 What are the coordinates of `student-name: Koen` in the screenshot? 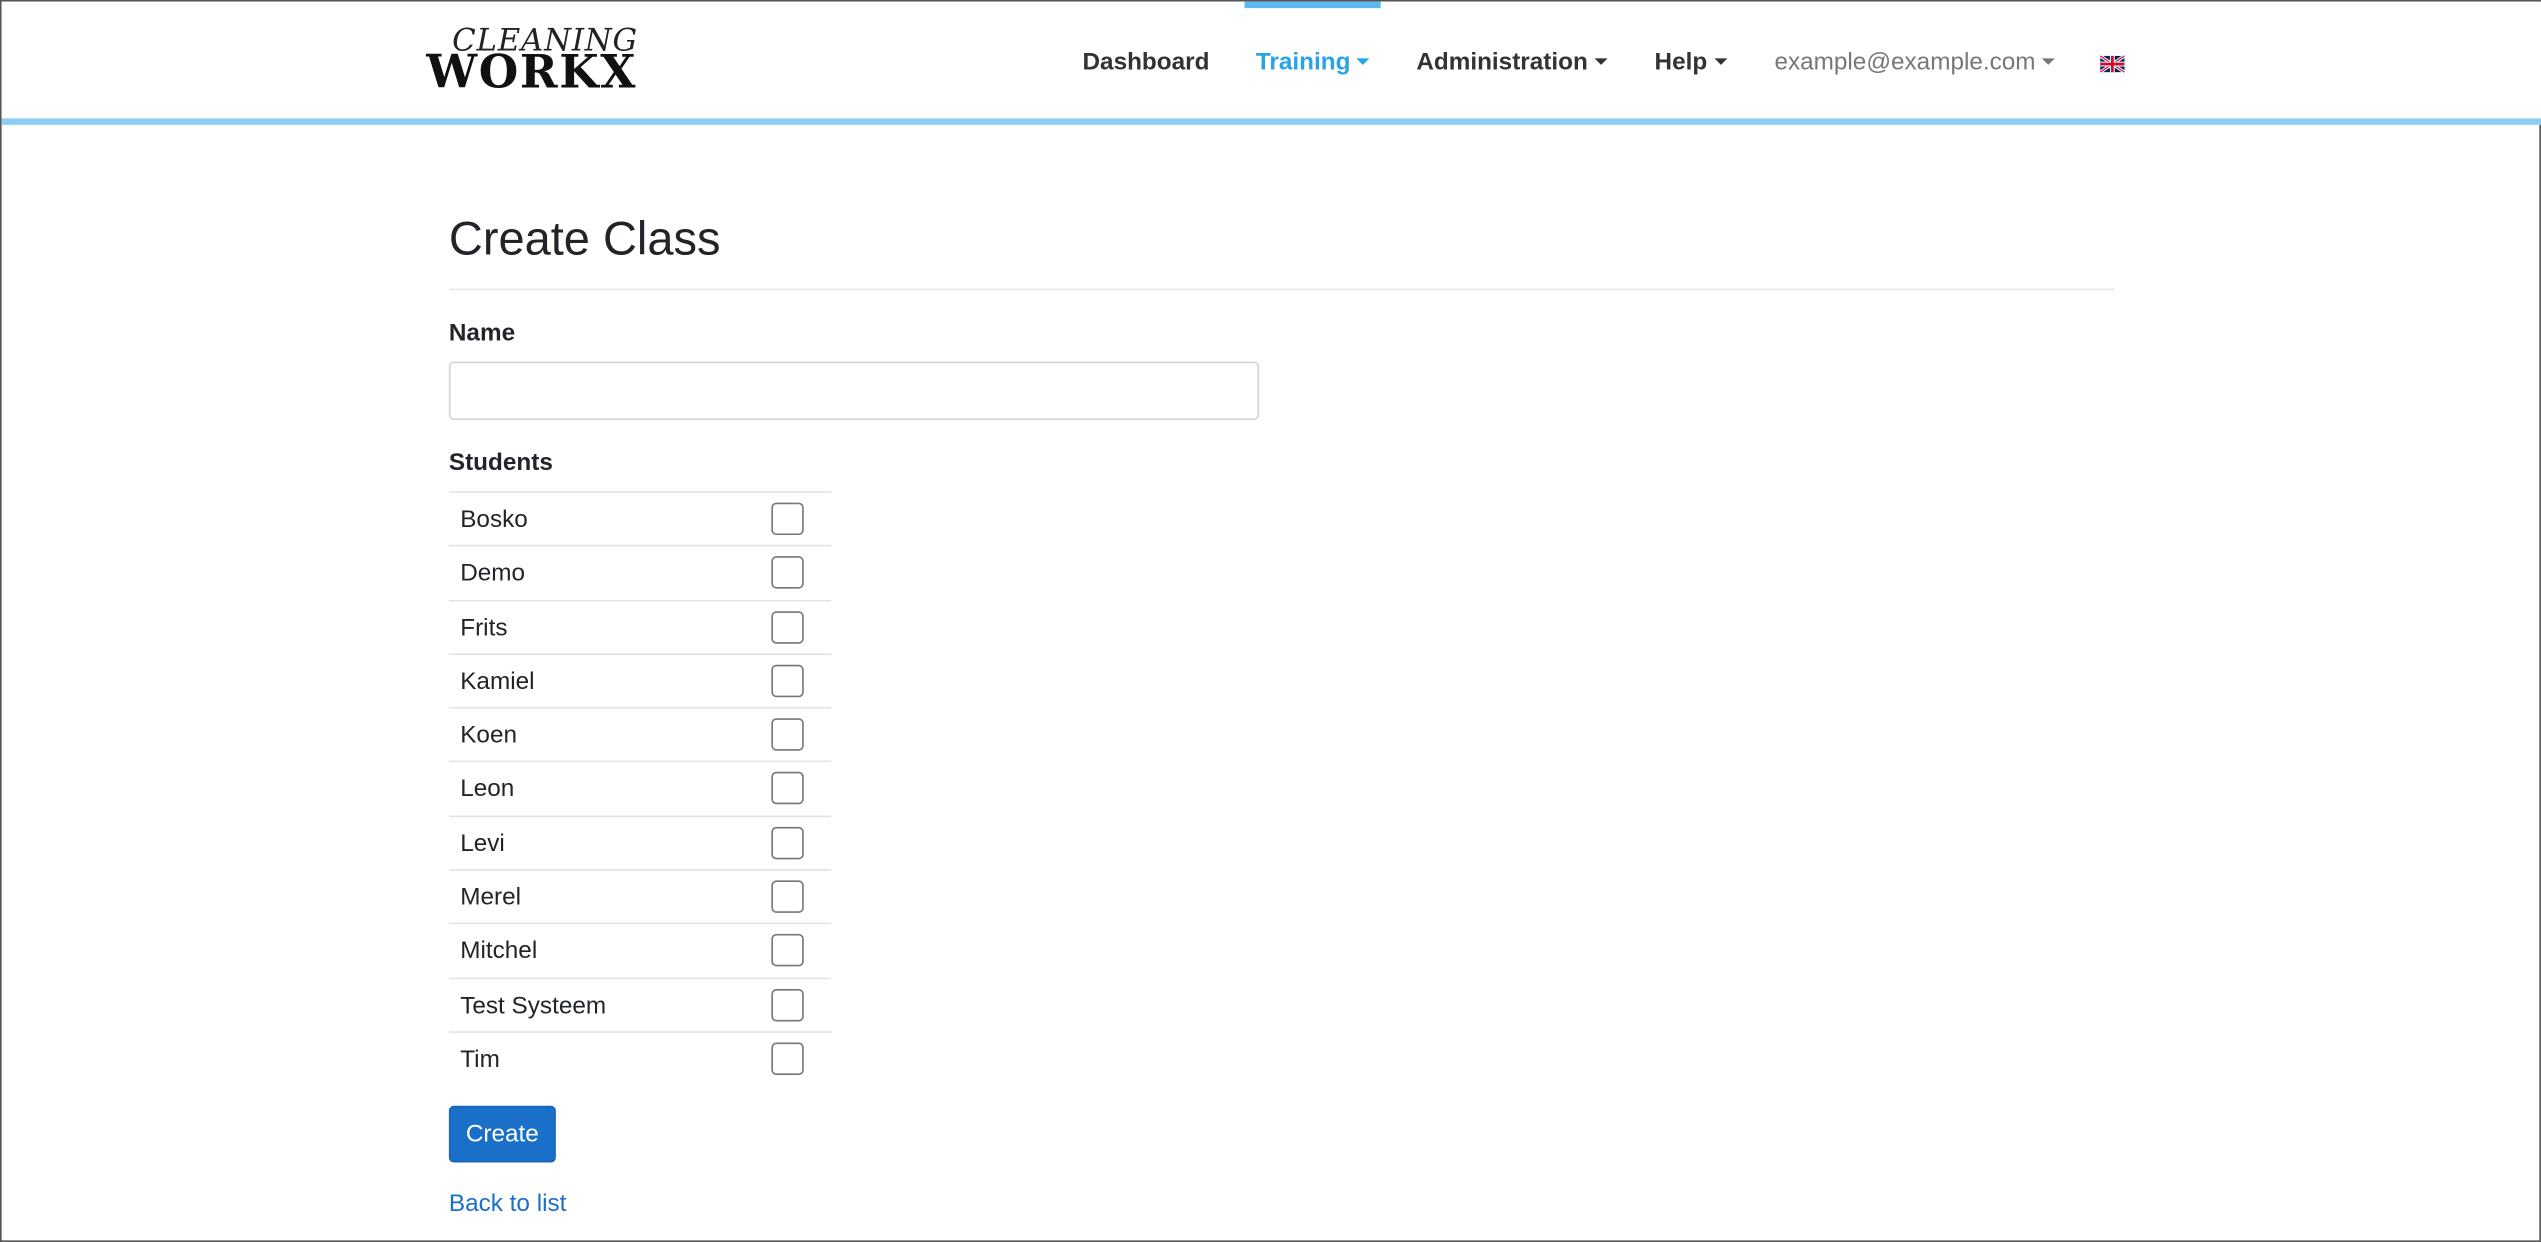 It's located at (489, 735).